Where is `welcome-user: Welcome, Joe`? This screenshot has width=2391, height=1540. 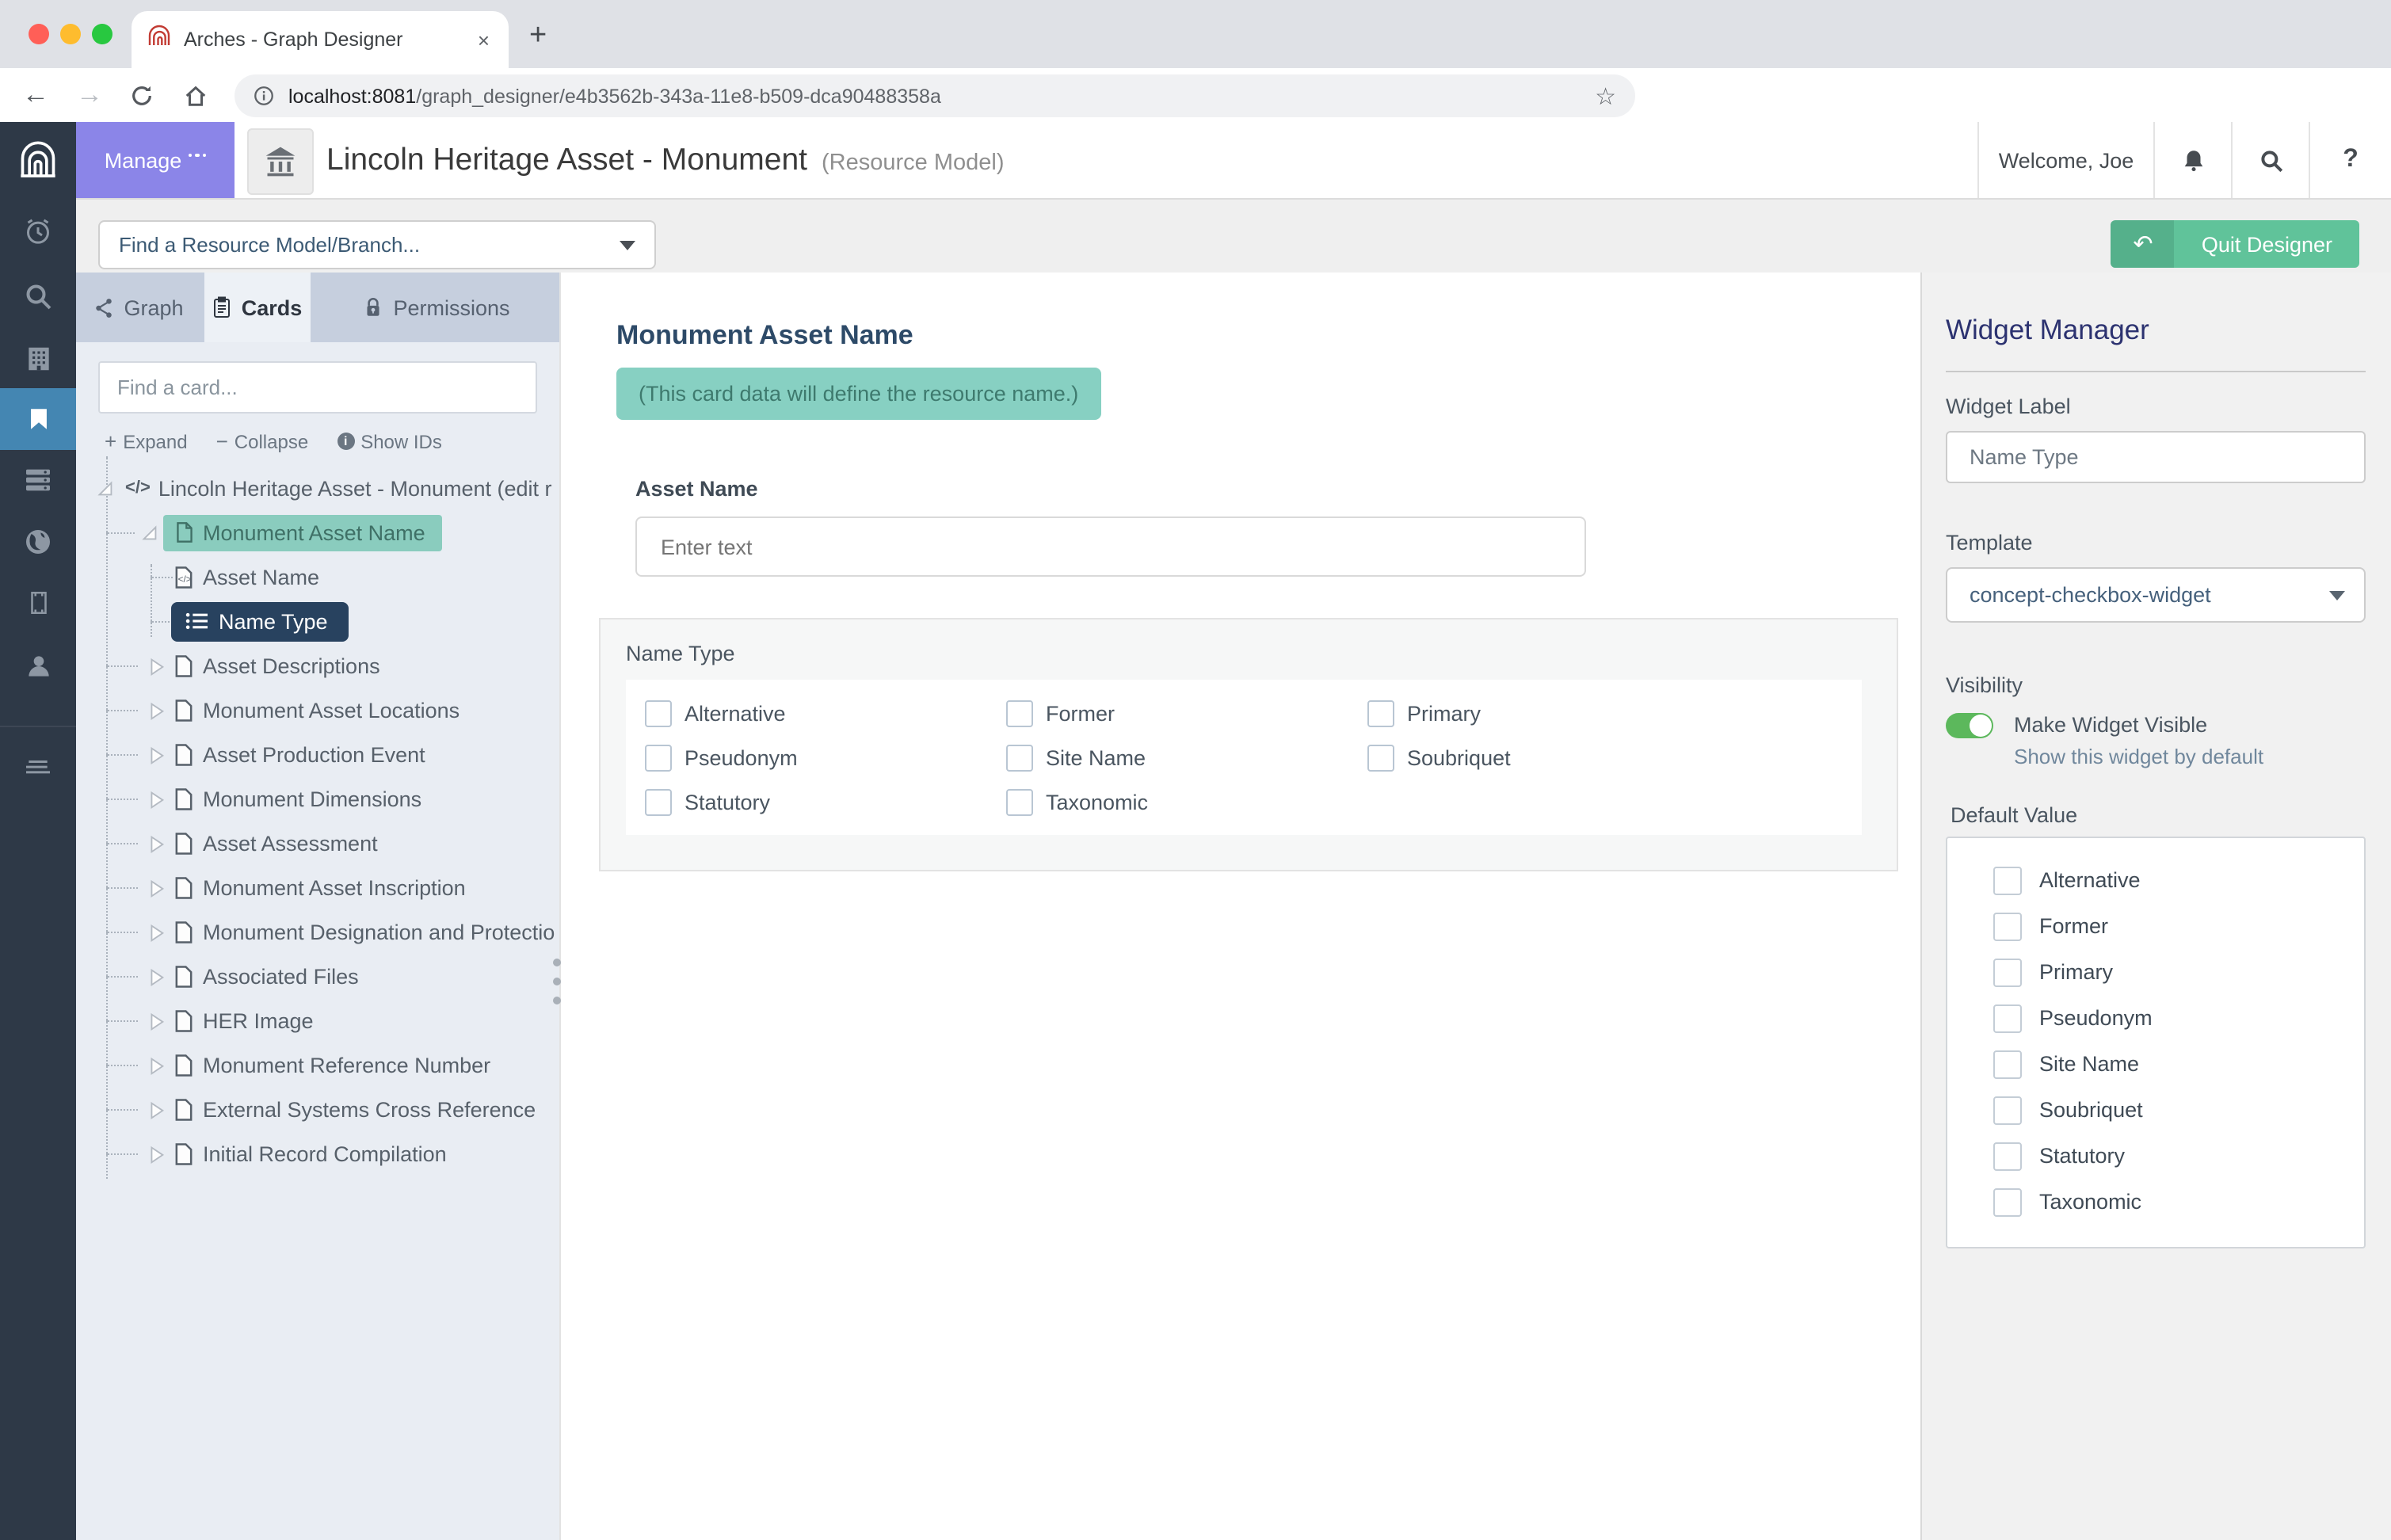
welcome-user: Welcome, Joe is located at coordinates (2065, 160).